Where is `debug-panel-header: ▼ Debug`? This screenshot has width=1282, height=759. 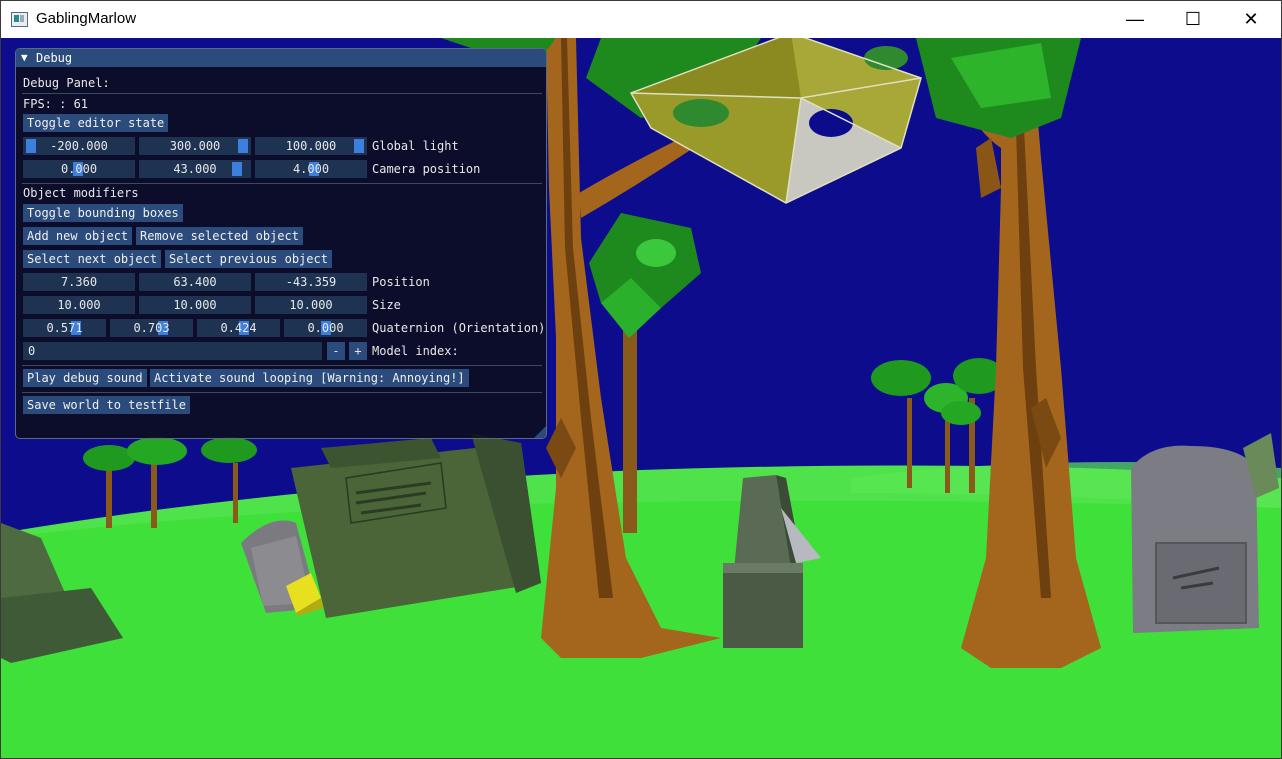
debug-panel-header: ▼ Debug is located at coordinates (281, 58).